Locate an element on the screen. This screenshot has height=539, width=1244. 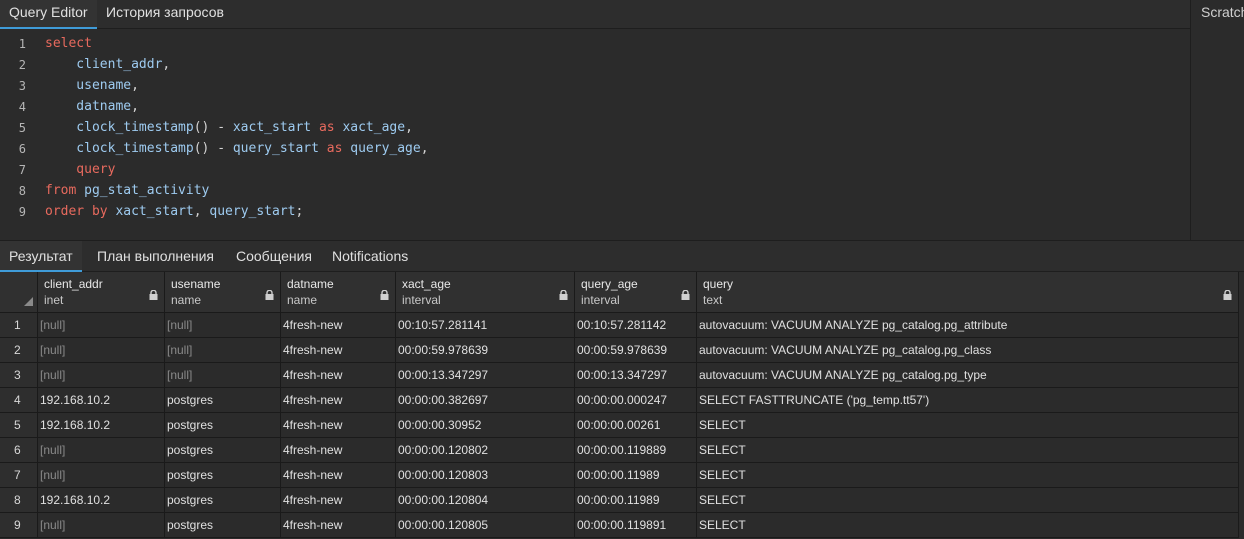
row-number: 3 is located at coordinates (19, 375).